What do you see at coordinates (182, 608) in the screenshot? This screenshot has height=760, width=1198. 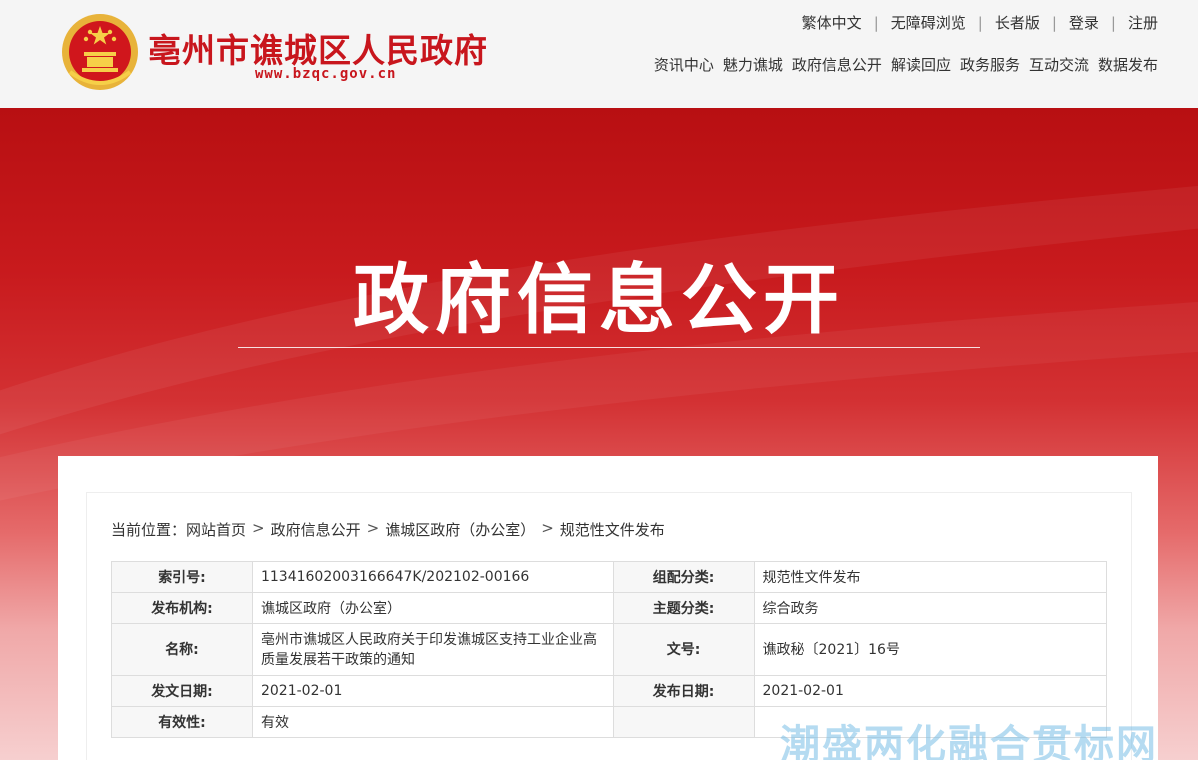 I see `publisher-label: 发布机构:` at bounding box center [182, 608].